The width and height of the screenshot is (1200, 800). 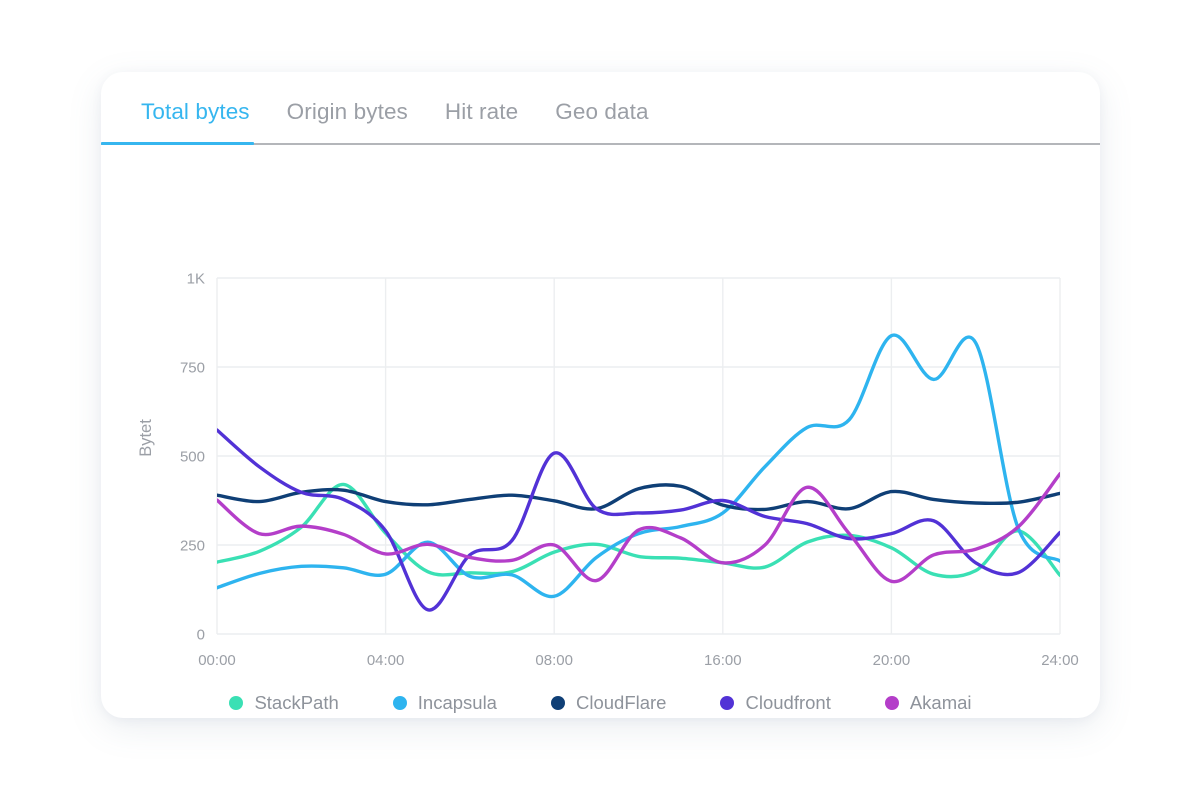 What do you see at coordinates (201, 635) in the screenshot?
I see `y-axis-tick-label: 0` at bounding box center [201, 635].